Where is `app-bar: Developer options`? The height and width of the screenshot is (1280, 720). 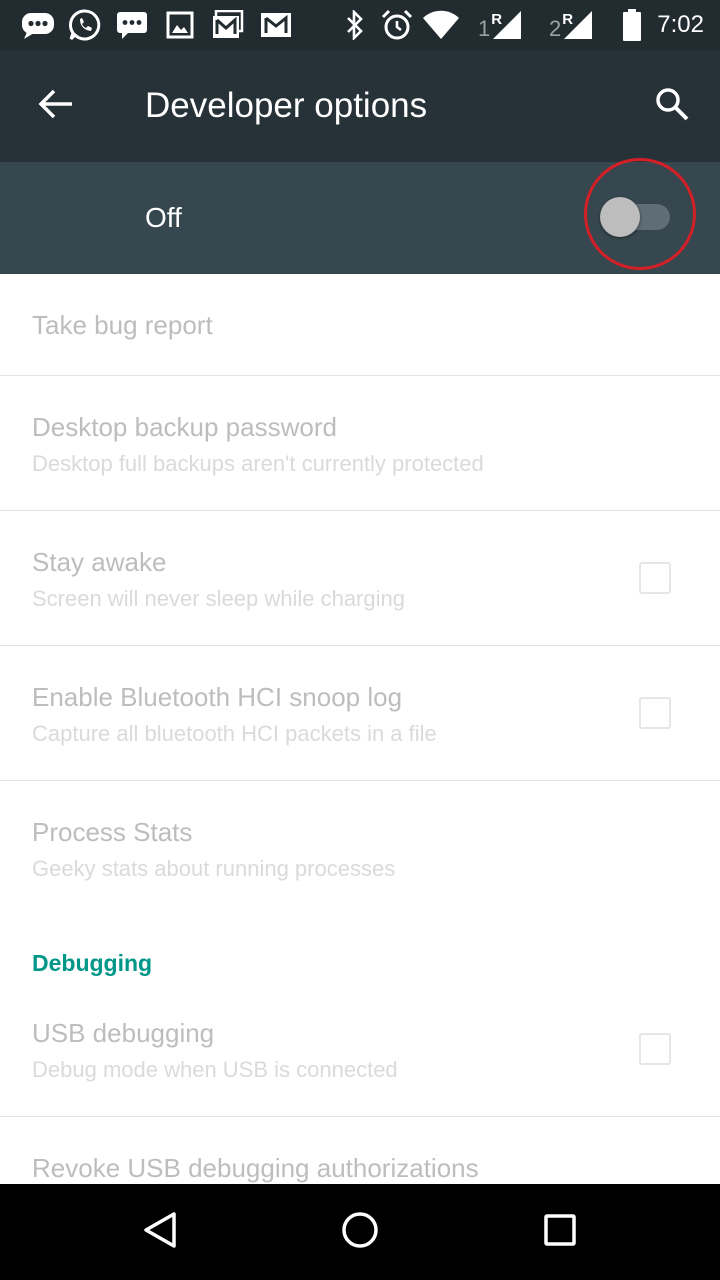
app-bar: Developer options is located at coordinates (360, 106).